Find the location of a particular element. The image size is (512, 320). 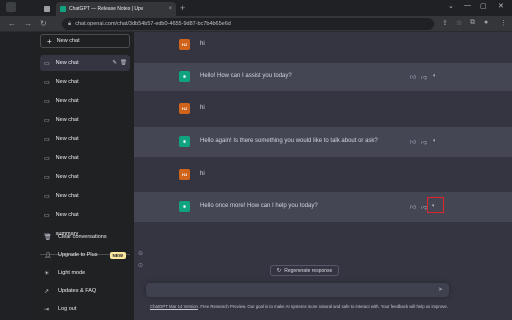

clear-conversations-button: 🗑︎ Clear conversations is located at coordinates (85, 237).